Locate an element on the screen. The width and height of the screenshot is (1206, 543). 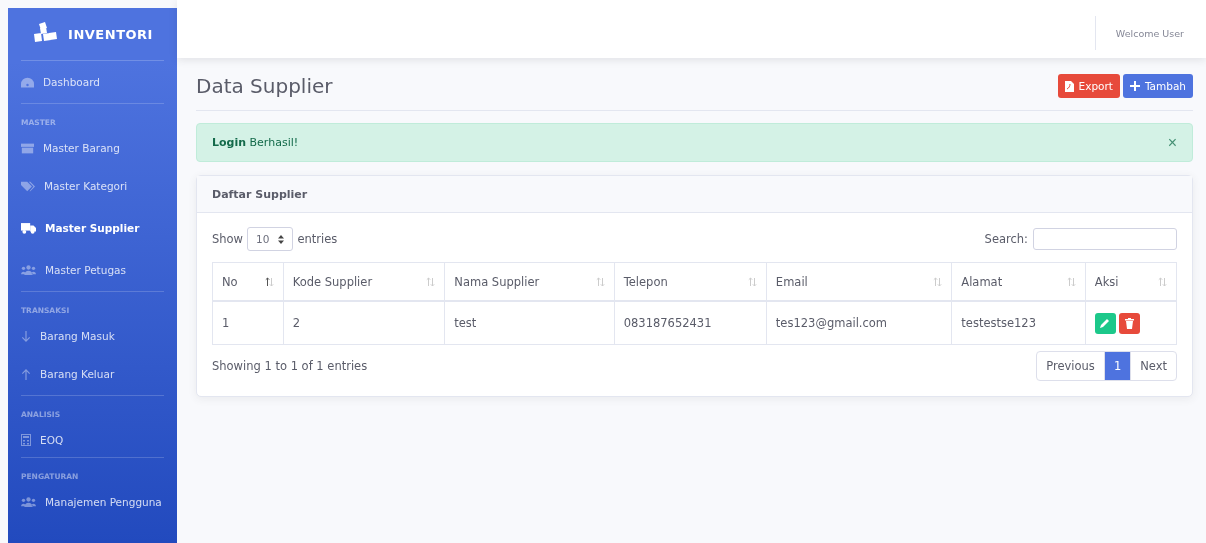
welcome-text: Welcome User is located at coordinates (1149, 33).